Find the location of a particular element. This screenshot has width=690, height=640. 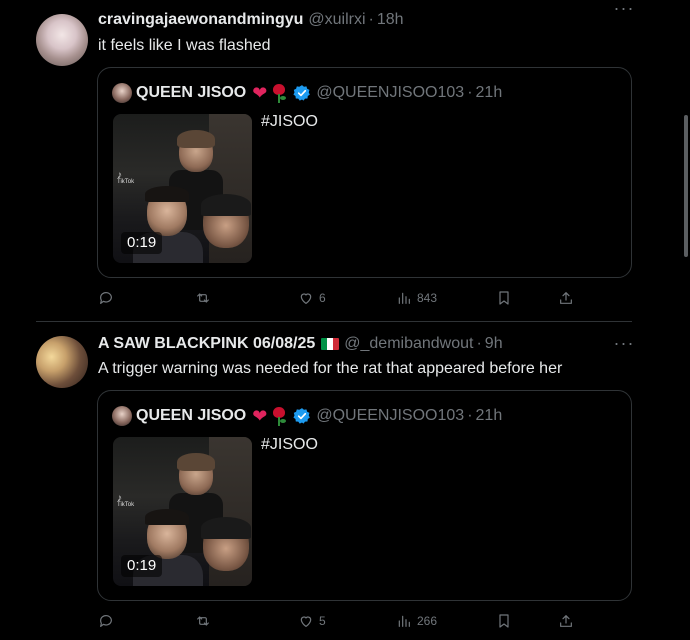

like-count: 5 is located at coordinates (322, 621).